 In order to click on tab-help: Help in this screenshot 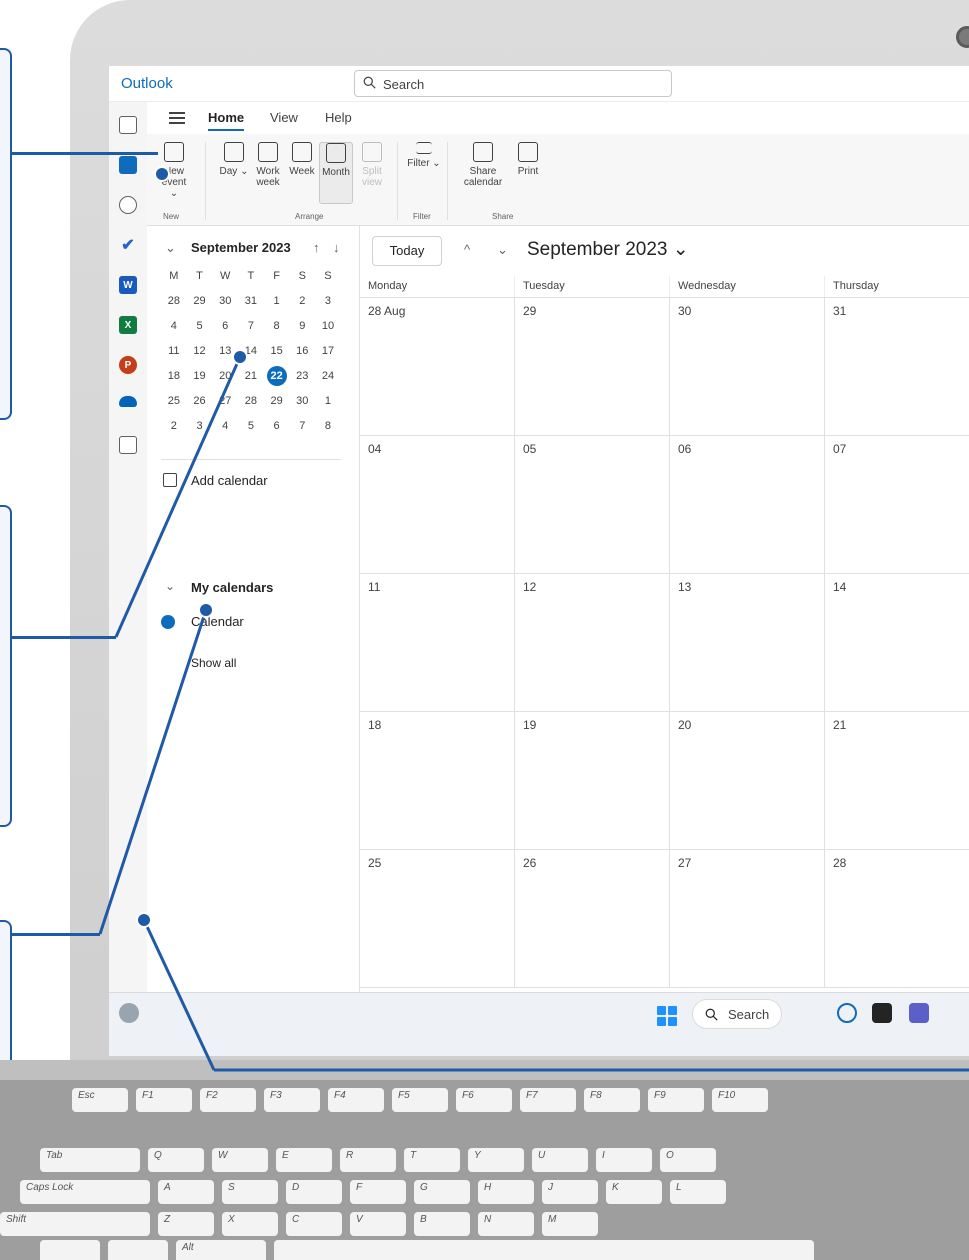, I will do `click(338, 117)`.